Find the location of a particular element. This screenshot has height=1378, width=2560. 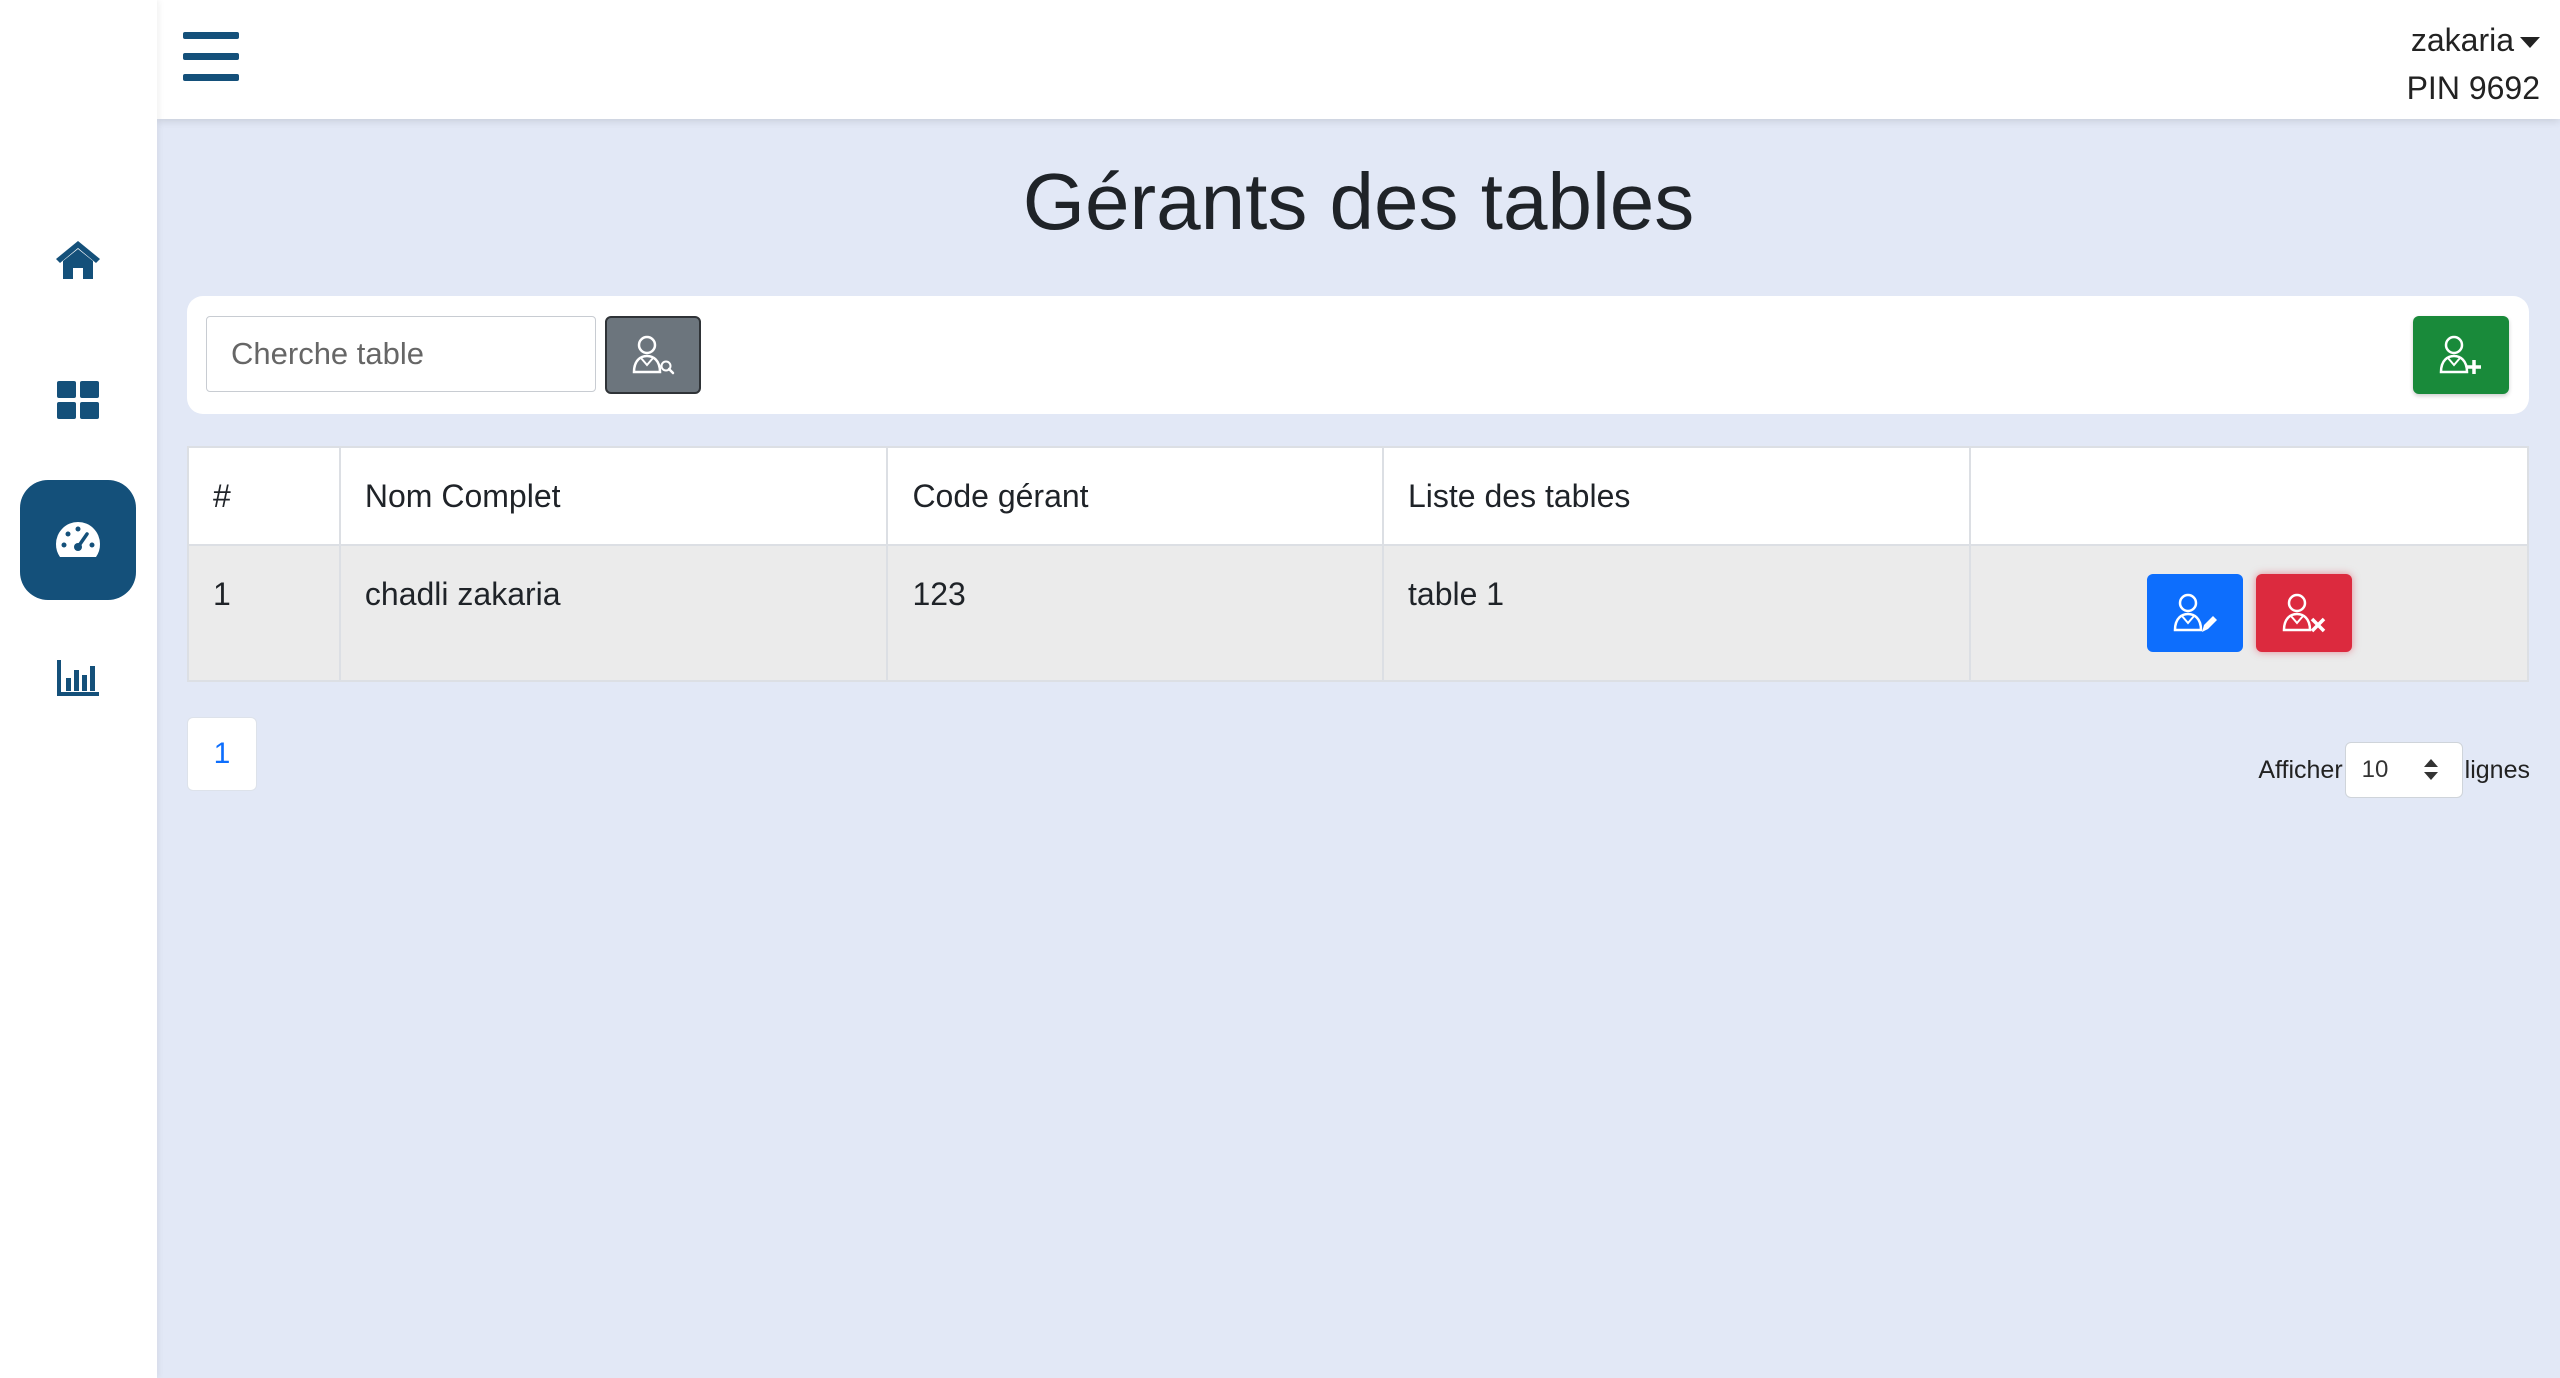

search-input is located at coordinates (401, 354).